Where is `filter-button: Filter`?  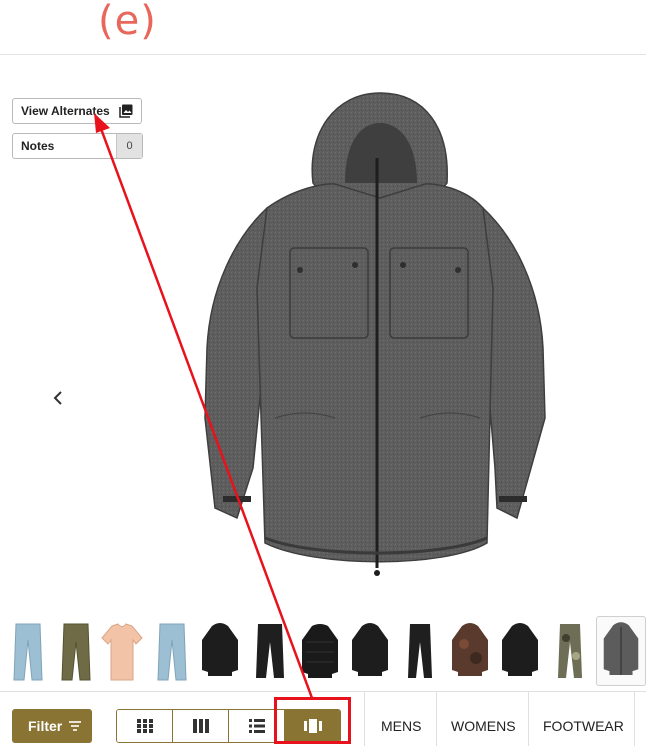 filter-button: Filter is located at coordinates (52, 726).